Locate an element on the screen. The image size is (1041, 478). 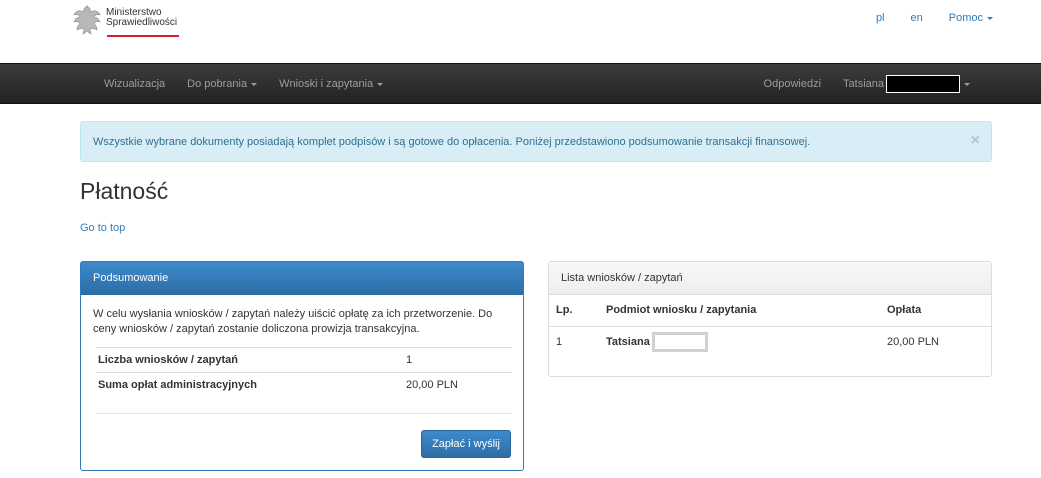
help-dropdown: Pomoc is located at coordinates (971, 18).